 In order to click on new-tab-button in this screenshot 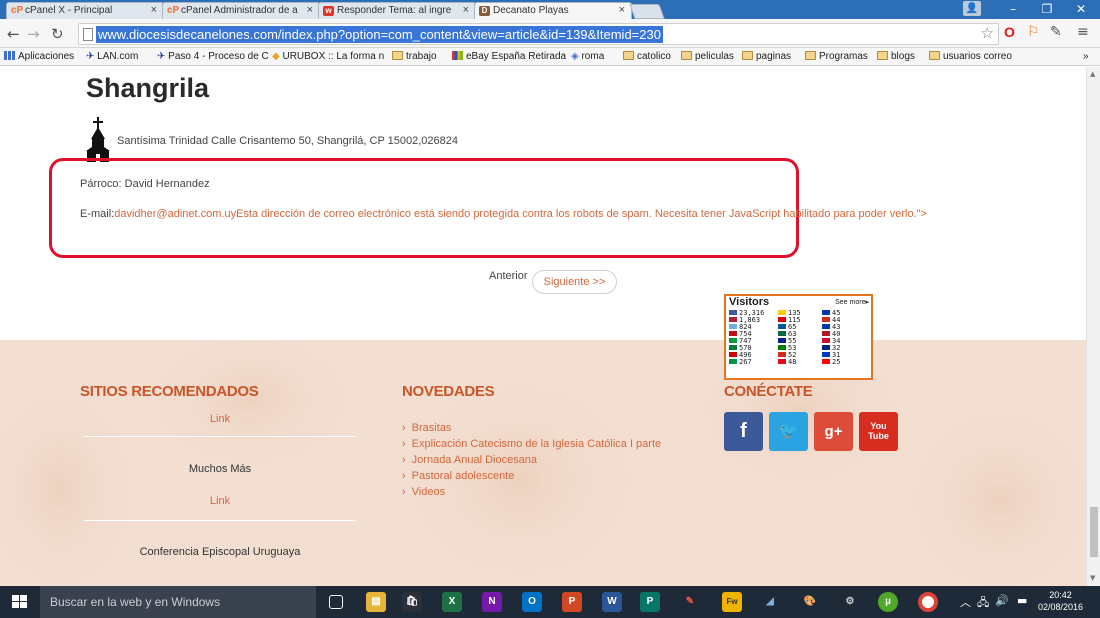, I will do `click(647, 11)`.